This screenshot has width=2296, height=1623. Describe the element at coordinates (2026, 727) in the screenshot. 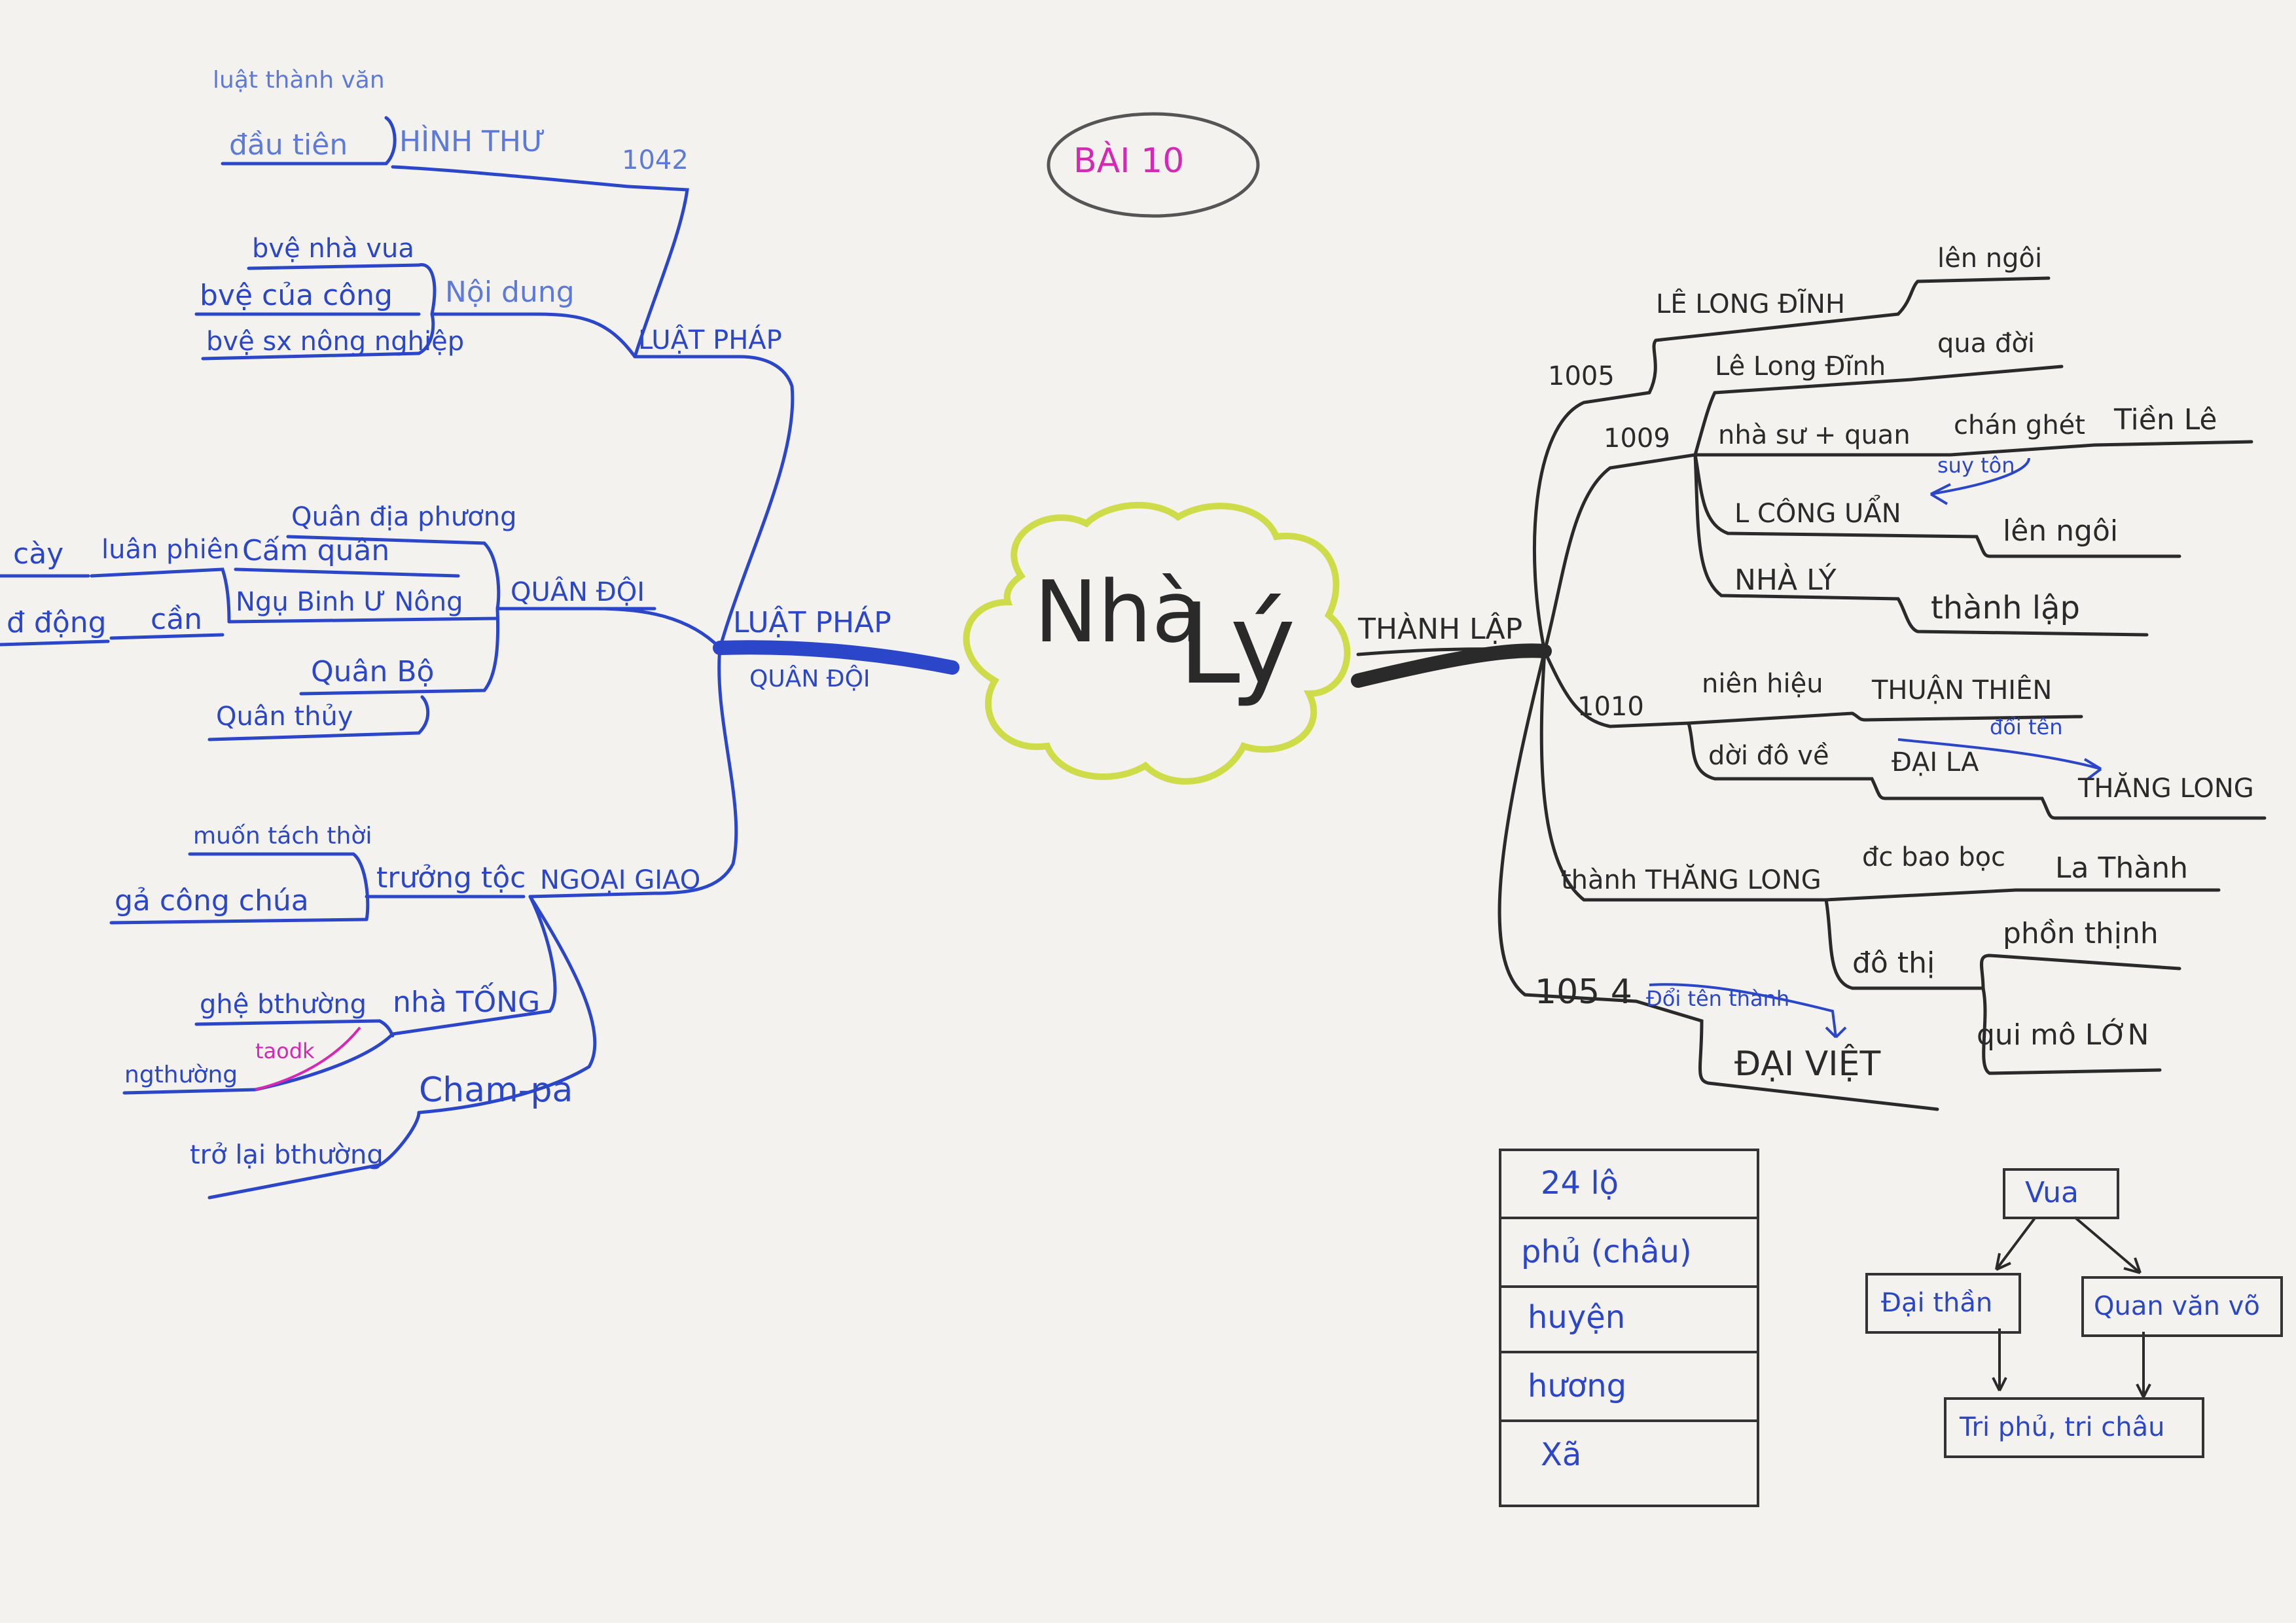

I see `doi-ten: đổi tên` at that location.